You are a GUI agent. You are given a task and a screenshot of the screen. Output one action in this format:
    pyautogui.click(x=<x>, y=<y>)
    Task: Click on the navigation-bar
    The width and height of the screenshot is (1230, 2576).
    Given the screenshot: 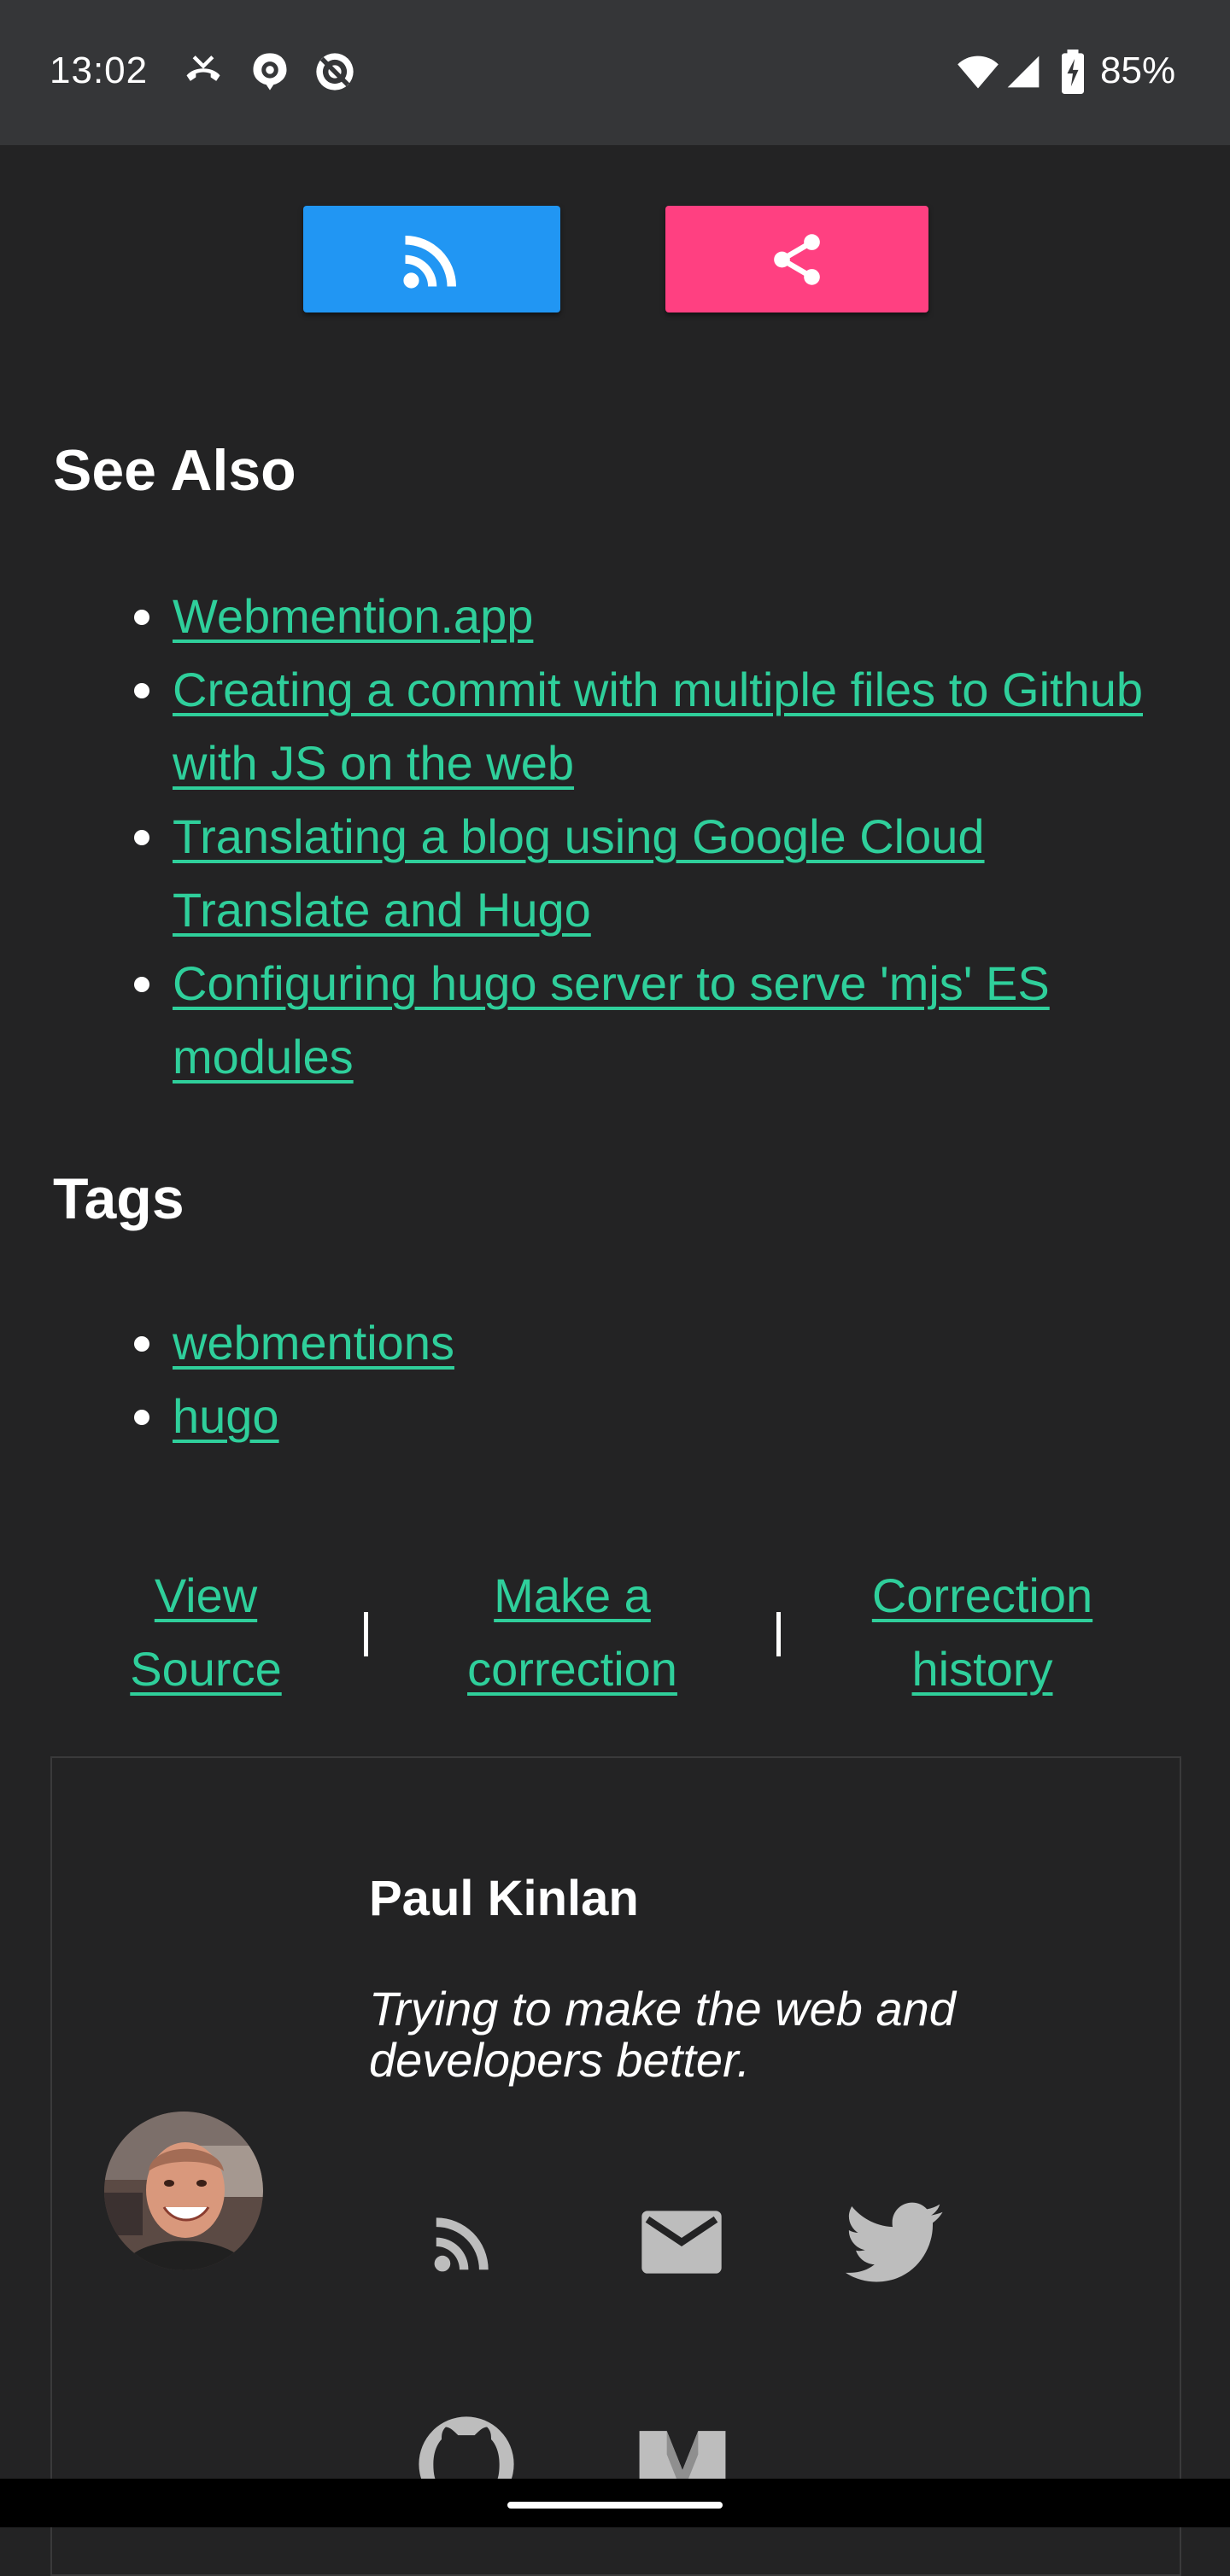 What is the action you would take?
    pyautogui.click(x=615, y=2503)
    